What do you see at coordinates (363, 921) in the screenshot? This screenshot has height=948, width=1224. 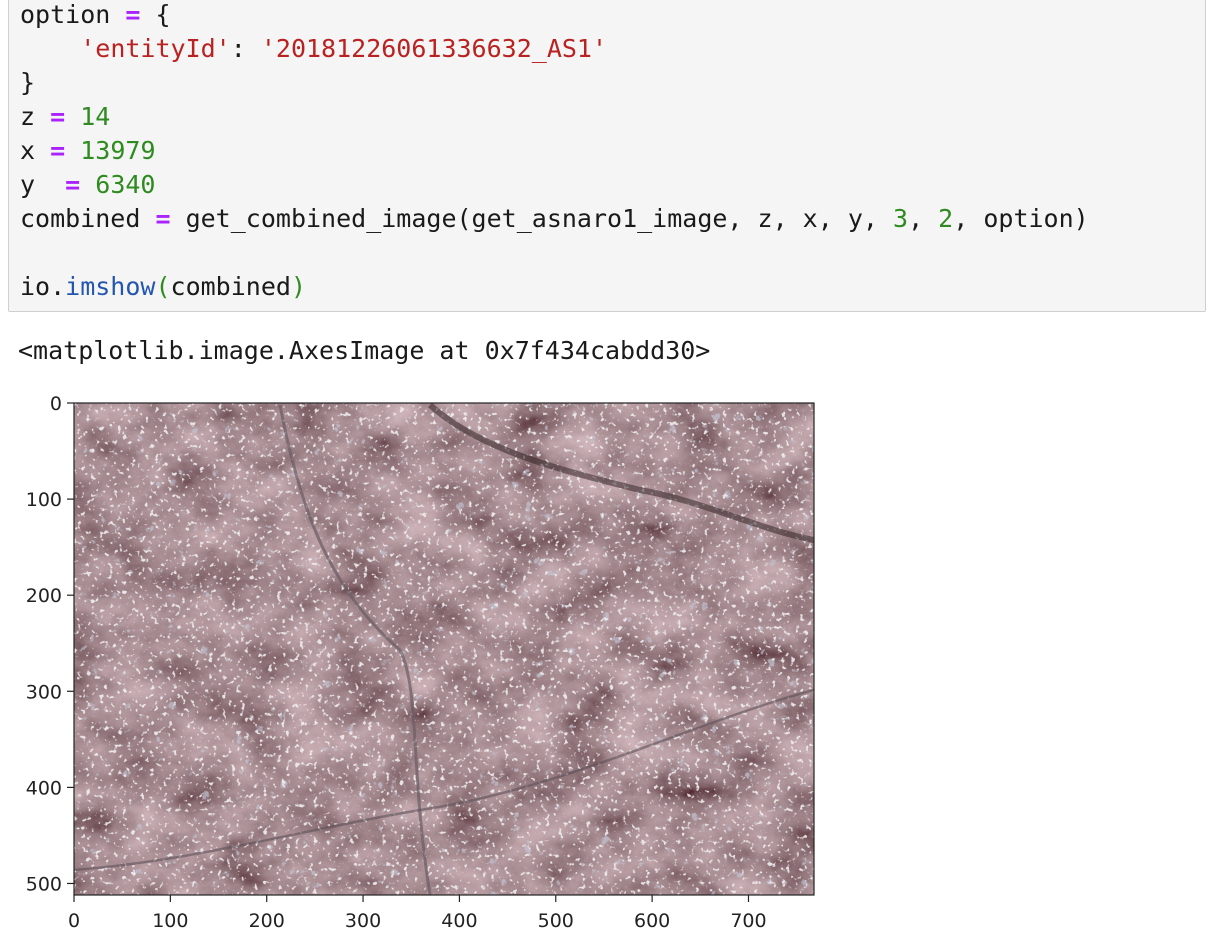 I see `x-tick-label: 300` at bounding box center [363, 921].